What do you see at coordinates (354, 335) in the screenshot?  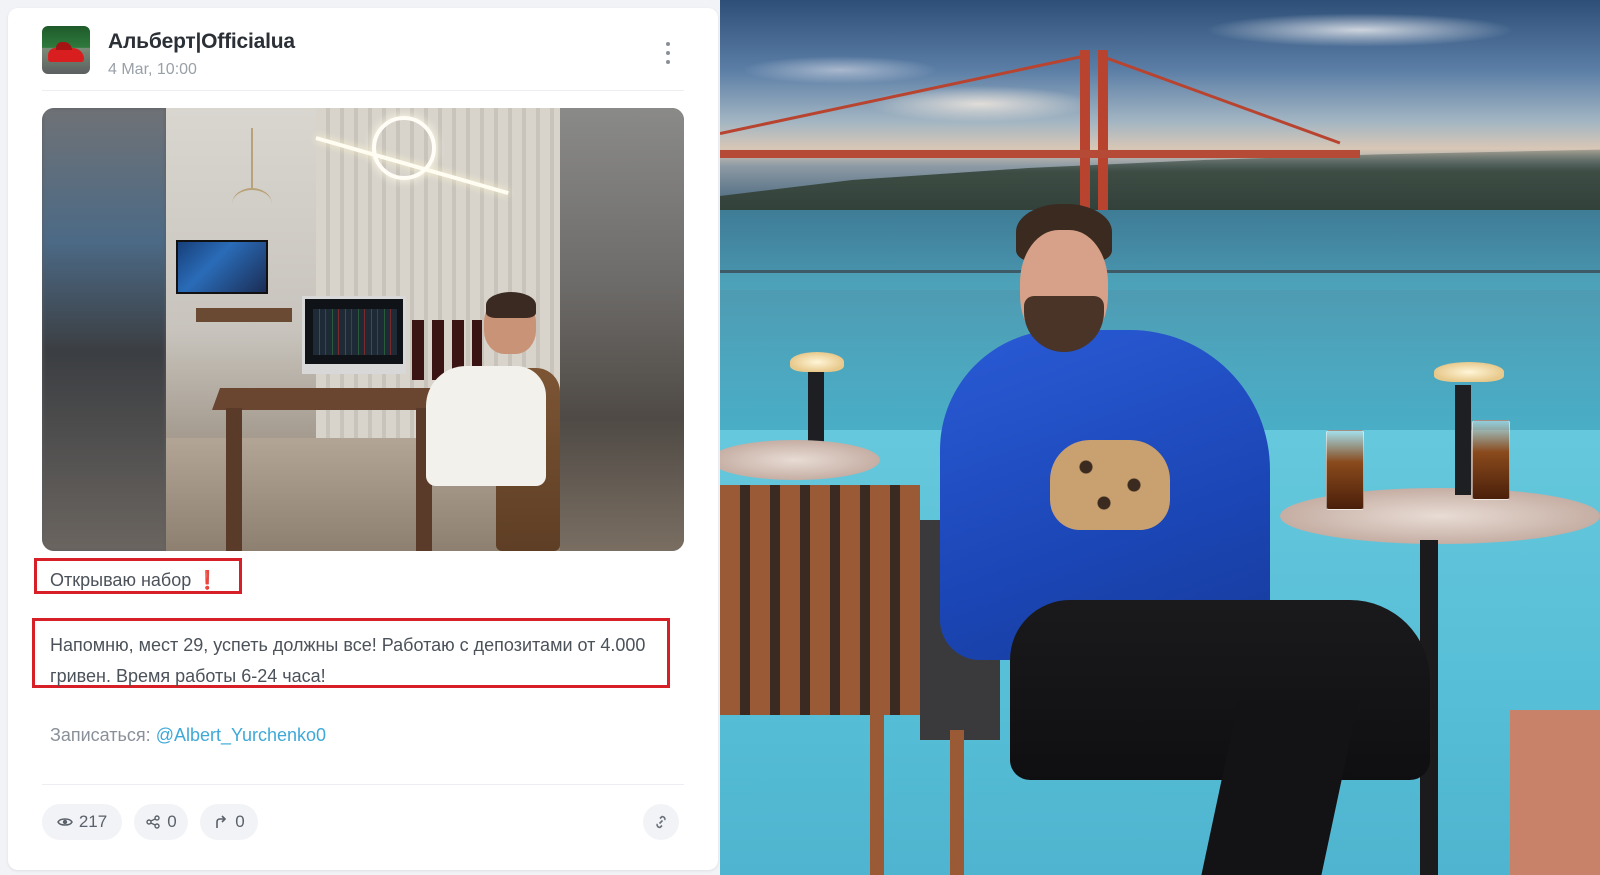 I see `trading-monitor` at bounding box center [354, 335].